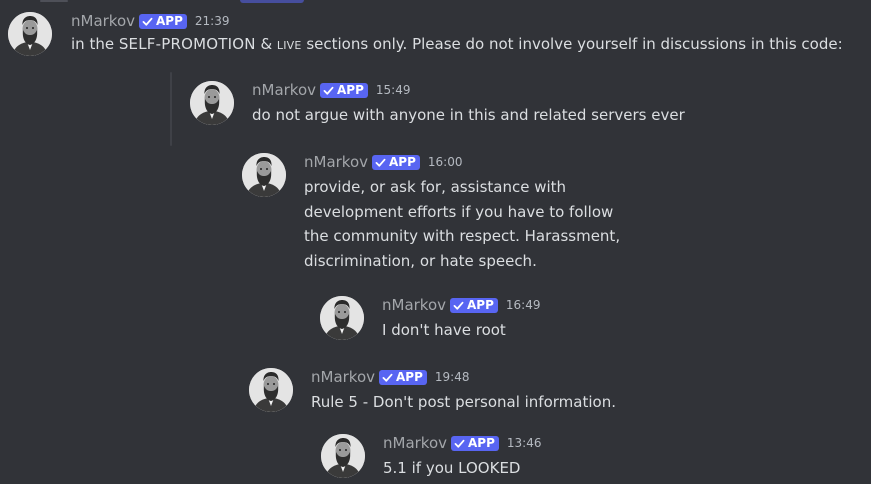  Describe the element at coordinates (266, 44) in the screenshot. I see `message-text: &` at that location.